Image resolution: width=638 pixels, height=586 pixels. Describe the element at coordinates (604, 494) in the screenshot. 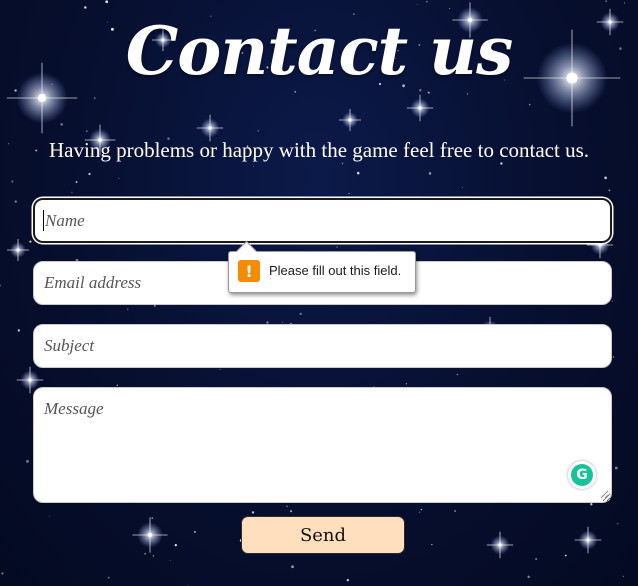

I see `resize-handle-icon` at that location.